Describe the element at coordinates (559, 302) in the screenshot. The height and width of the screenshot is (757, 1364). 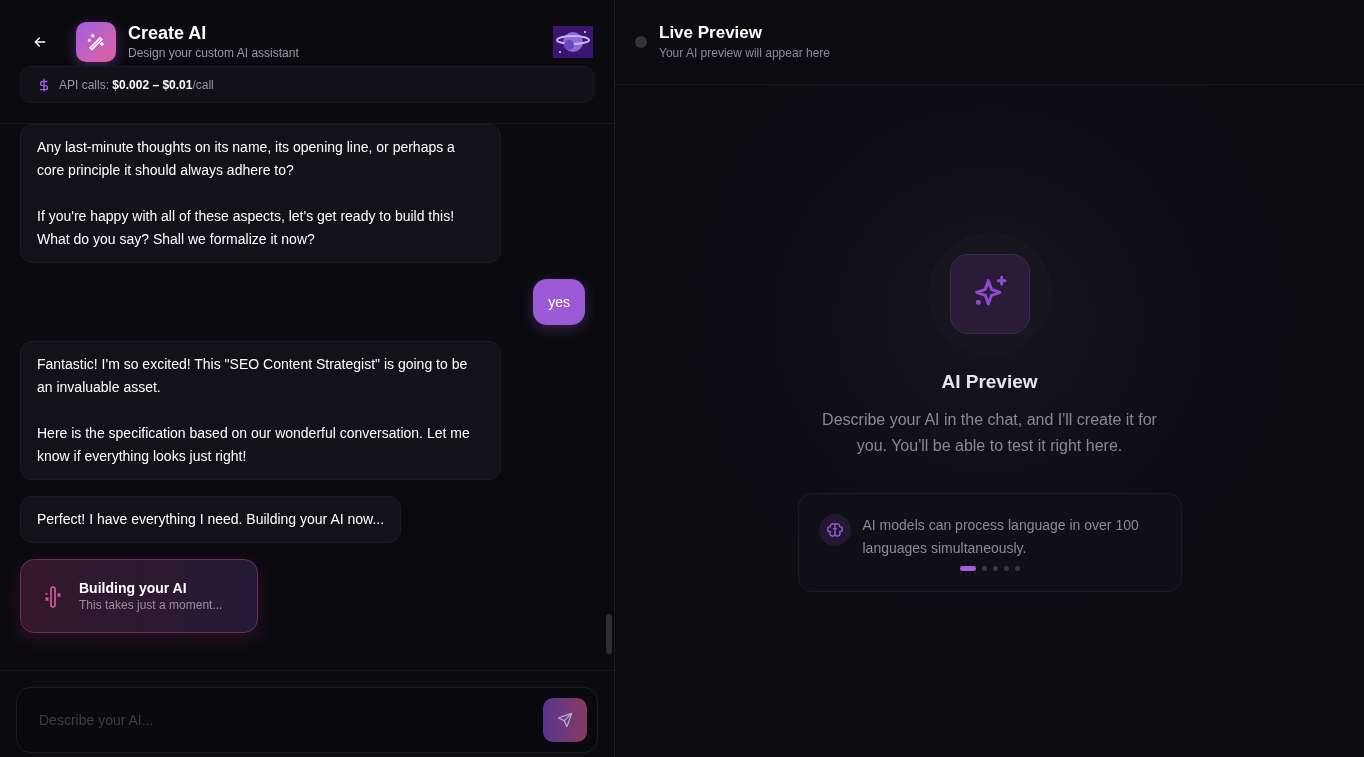
I see `message-text: yes` at that location.